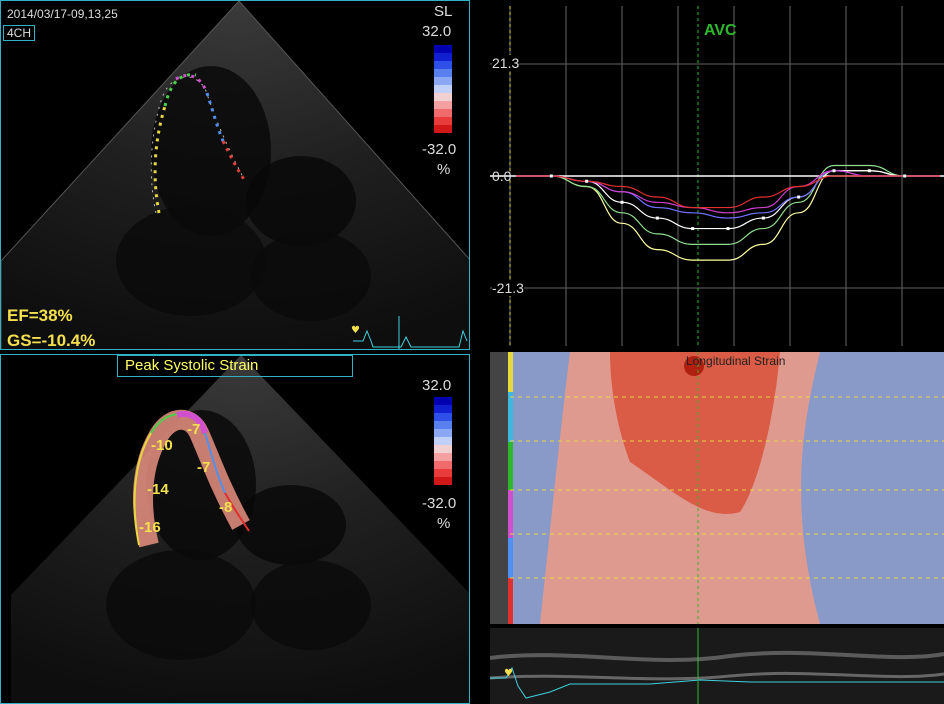  Describe the element at coordinates (62, 14) in the screenshot. I see `timestamp: 2014/03/17-09,13,25` at that location.